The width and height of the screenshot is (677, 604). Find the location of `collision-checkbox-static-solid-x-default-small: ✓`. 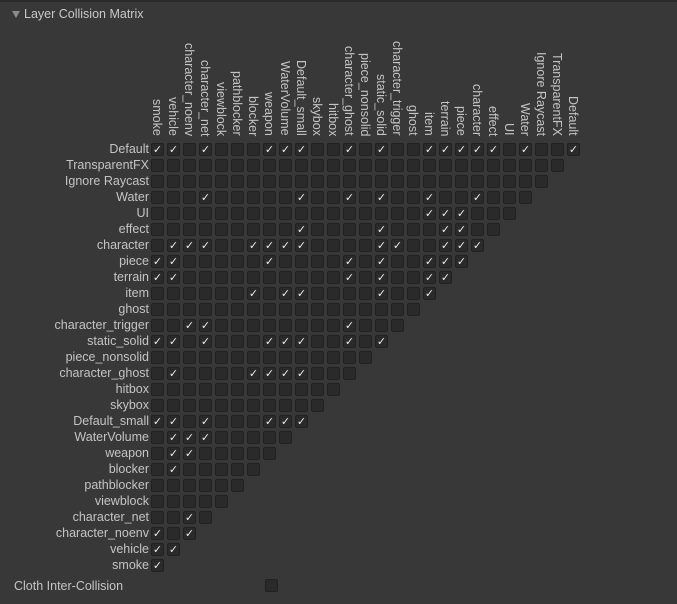

collision-checkbox-static-solid-x-default-small: ✓ is located at coordinates (301, 341).